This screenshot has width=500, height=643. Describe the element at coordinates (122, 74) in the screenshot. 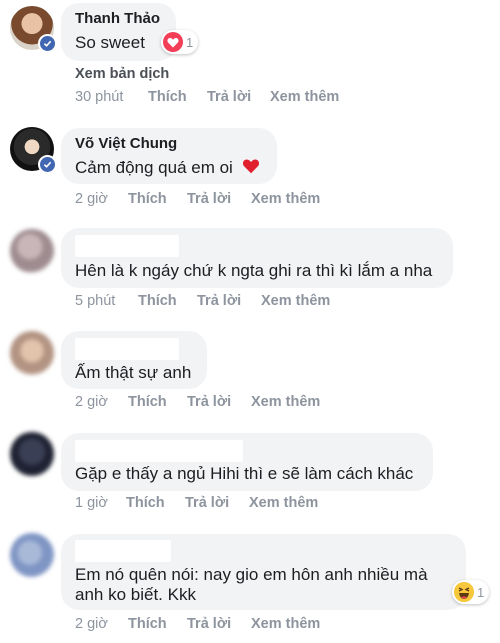

I see `see-translation-link: Xem bản dịch` at that location.